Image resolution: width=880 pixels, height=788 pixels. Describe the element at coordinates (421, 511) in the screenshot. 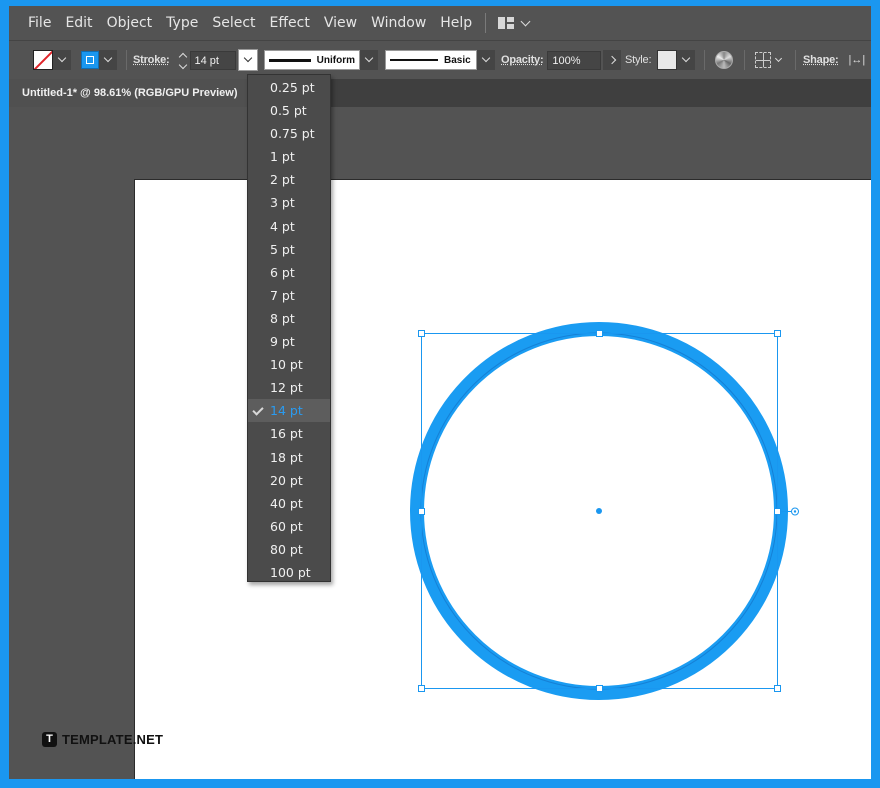

I see `handle-middle-left` at that location.